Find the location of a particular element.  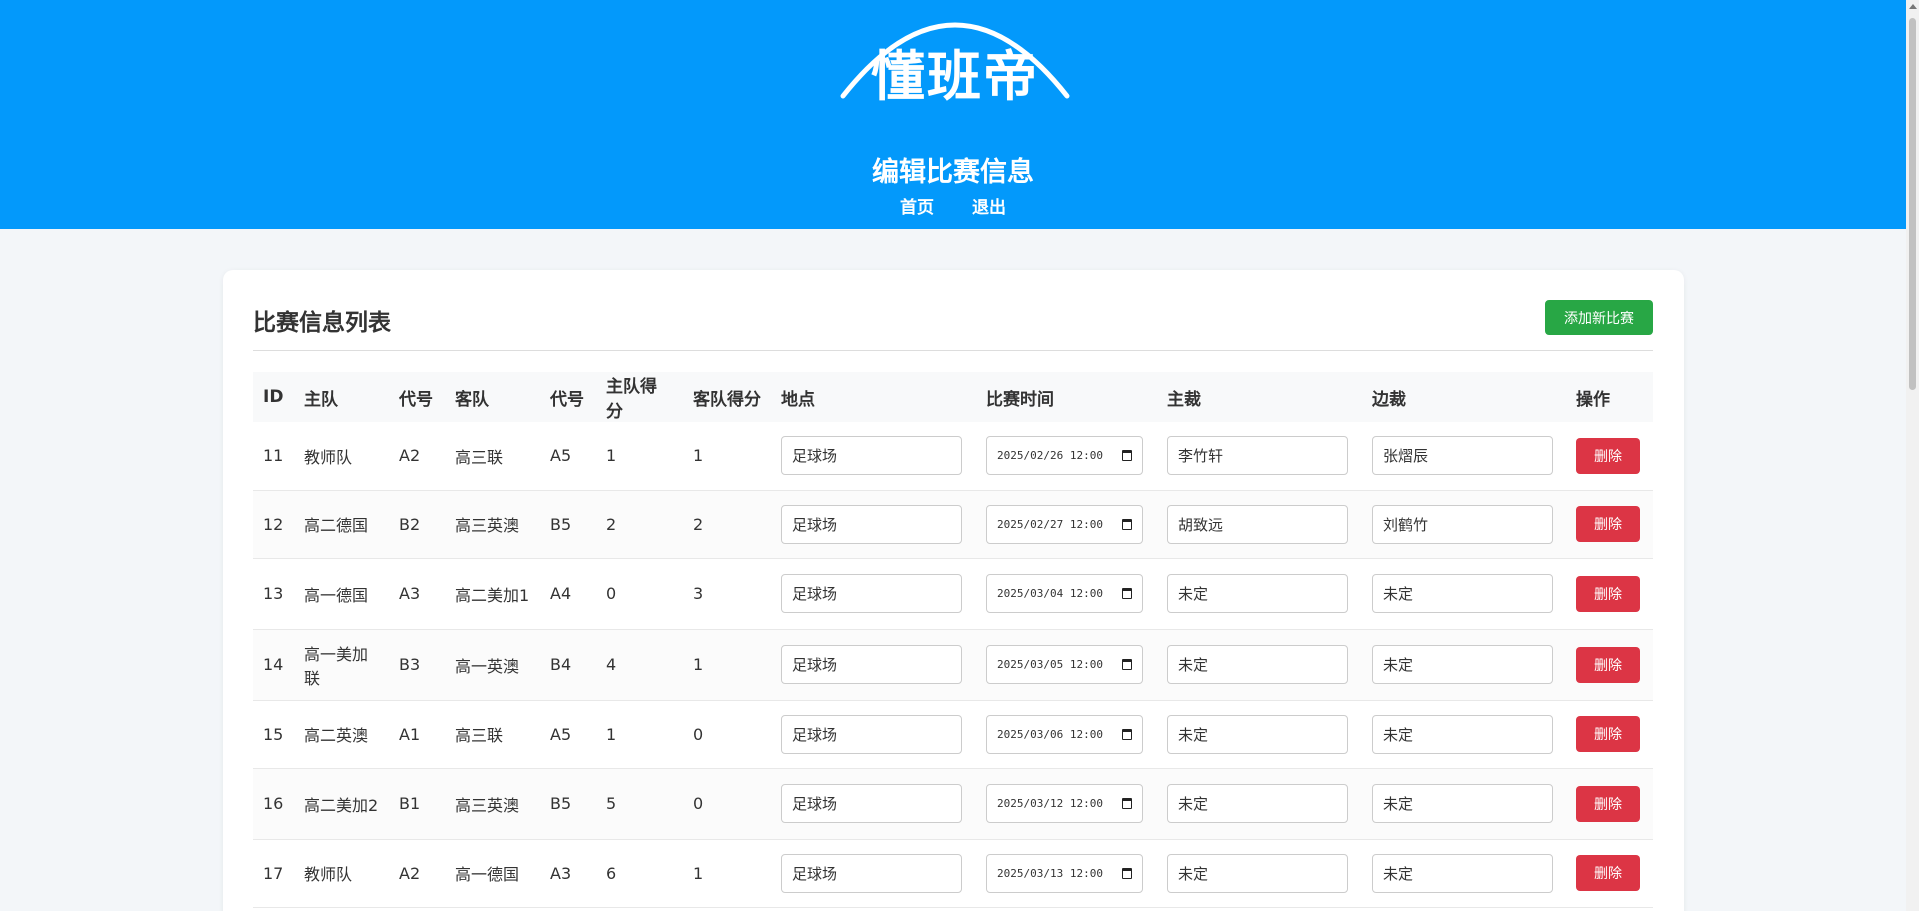

scrollbar-thumb is located at coordinates (1912, 204).